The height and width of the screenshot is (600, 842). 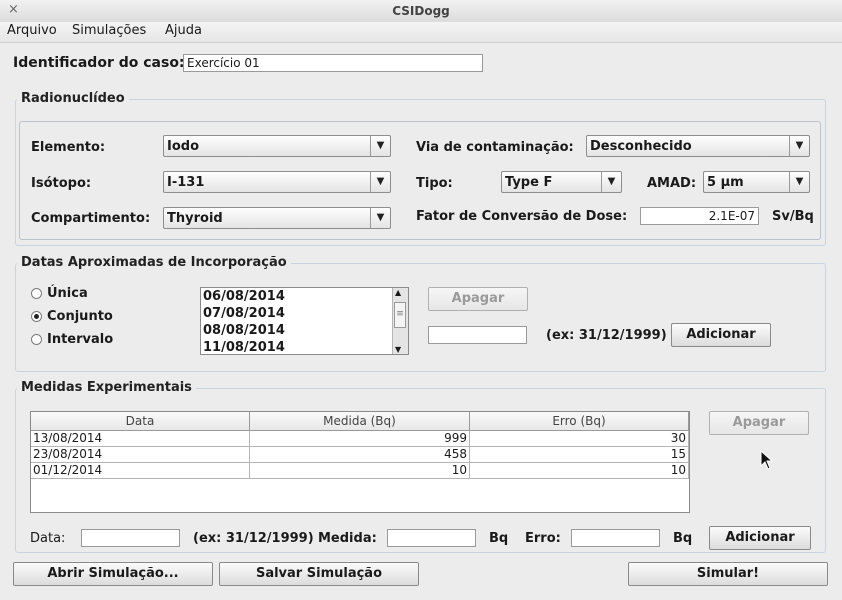 I want to click on measure-error-label: Erro:, so click(x=543, y=538).